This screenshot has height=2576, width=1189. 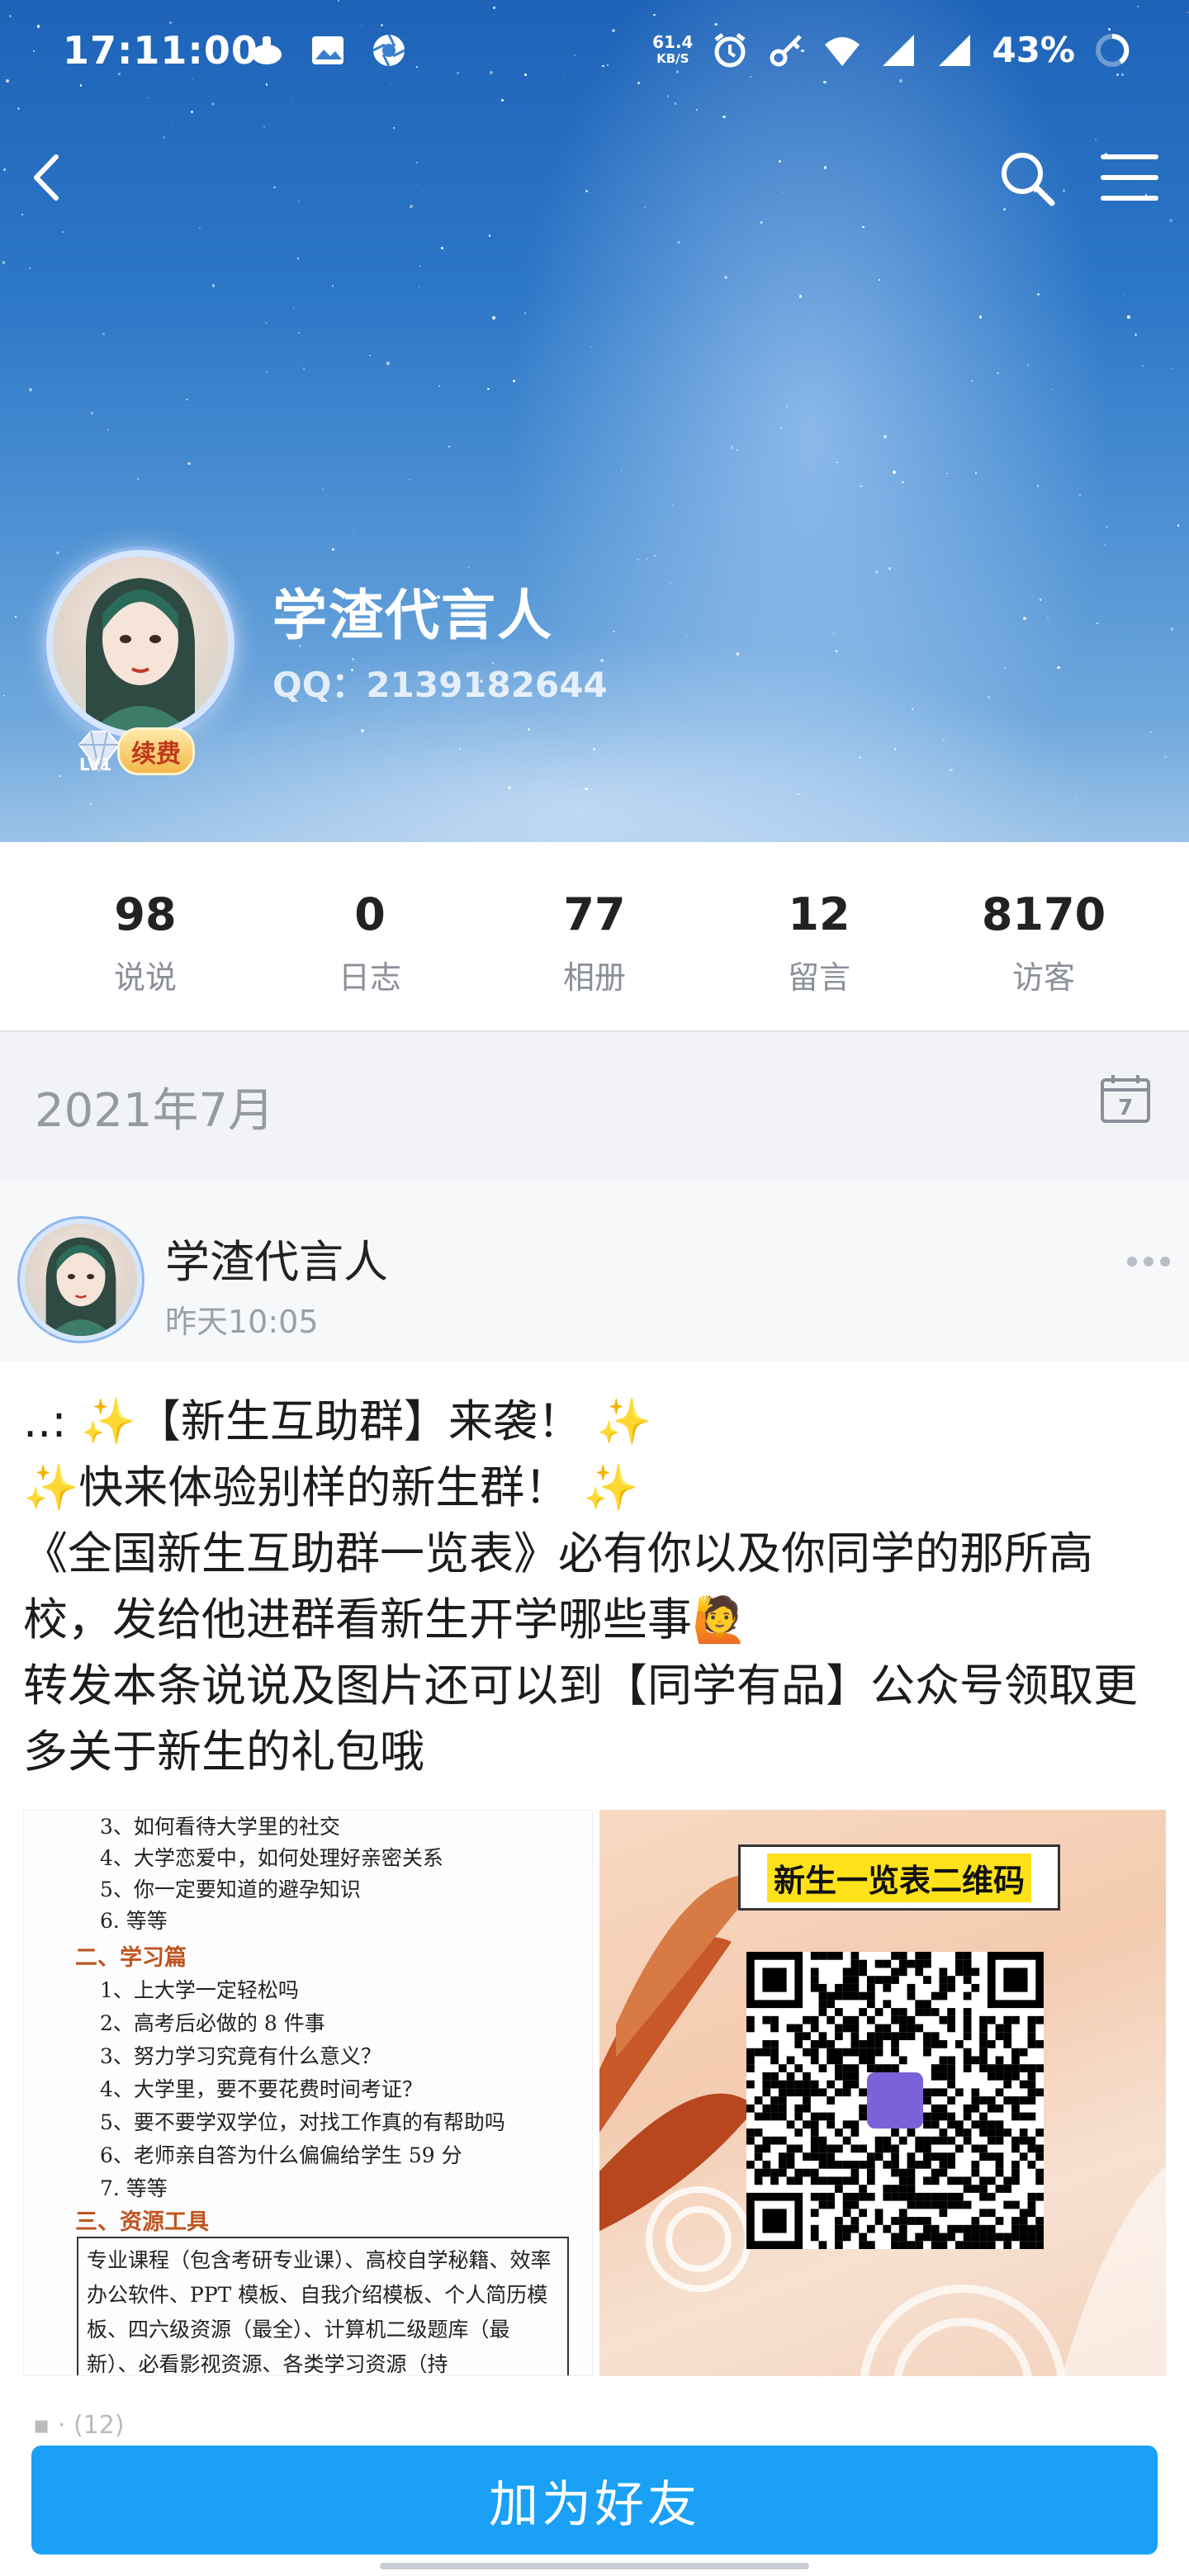 What do you see at coordinates (230, 1889) in the screenshot?
I see `doc-line: 5、你一定要知道的避孕知识` at bounding box center [230, 1889].